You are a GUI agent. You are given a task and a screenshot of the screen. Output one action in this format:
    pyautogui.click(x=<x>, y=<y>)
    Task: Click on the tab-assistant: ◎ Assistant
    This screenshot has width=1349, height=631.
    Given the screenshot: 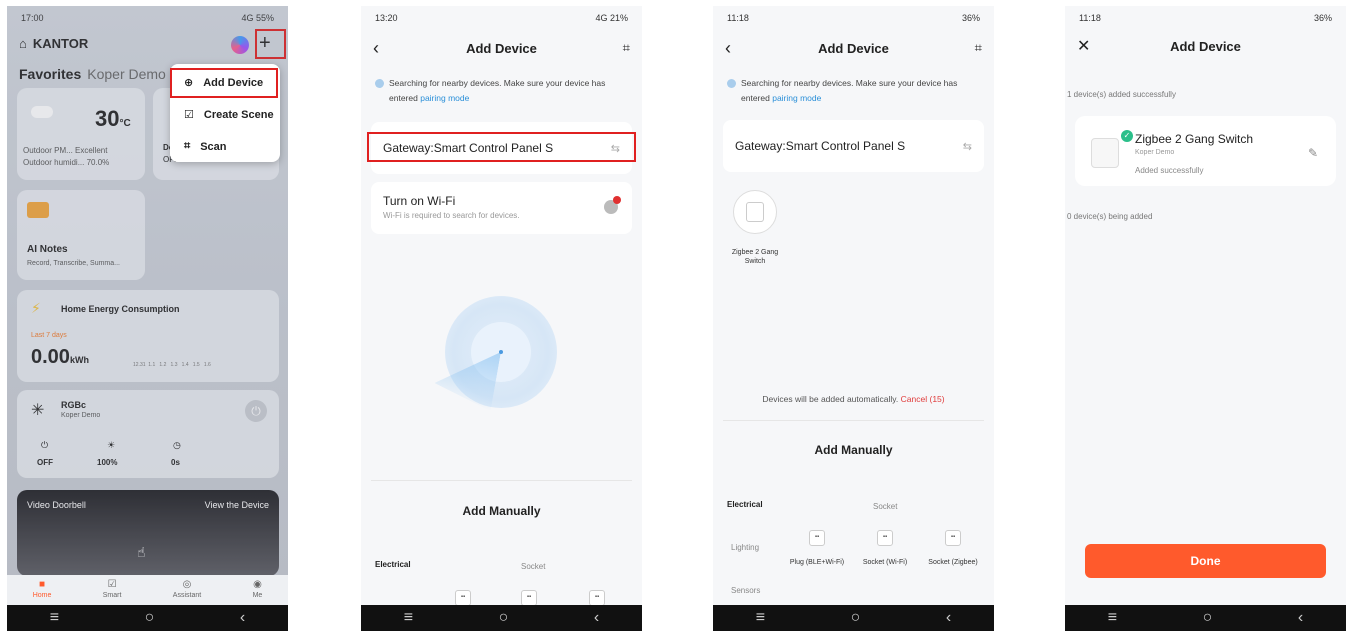 What is the action you would take?
    pyautogui.click(x=187, y=590)
    